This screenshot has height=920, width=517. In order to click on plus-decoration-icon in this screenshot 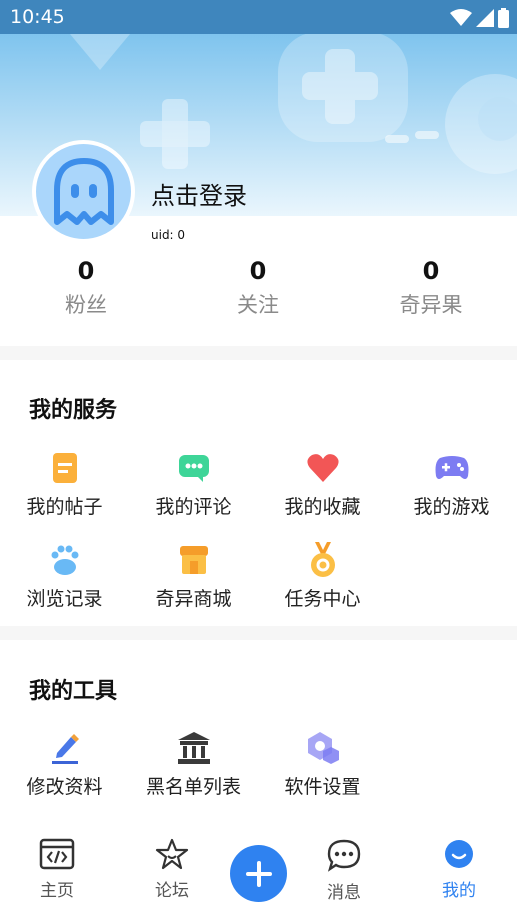, I will do `click(175, 134)`.